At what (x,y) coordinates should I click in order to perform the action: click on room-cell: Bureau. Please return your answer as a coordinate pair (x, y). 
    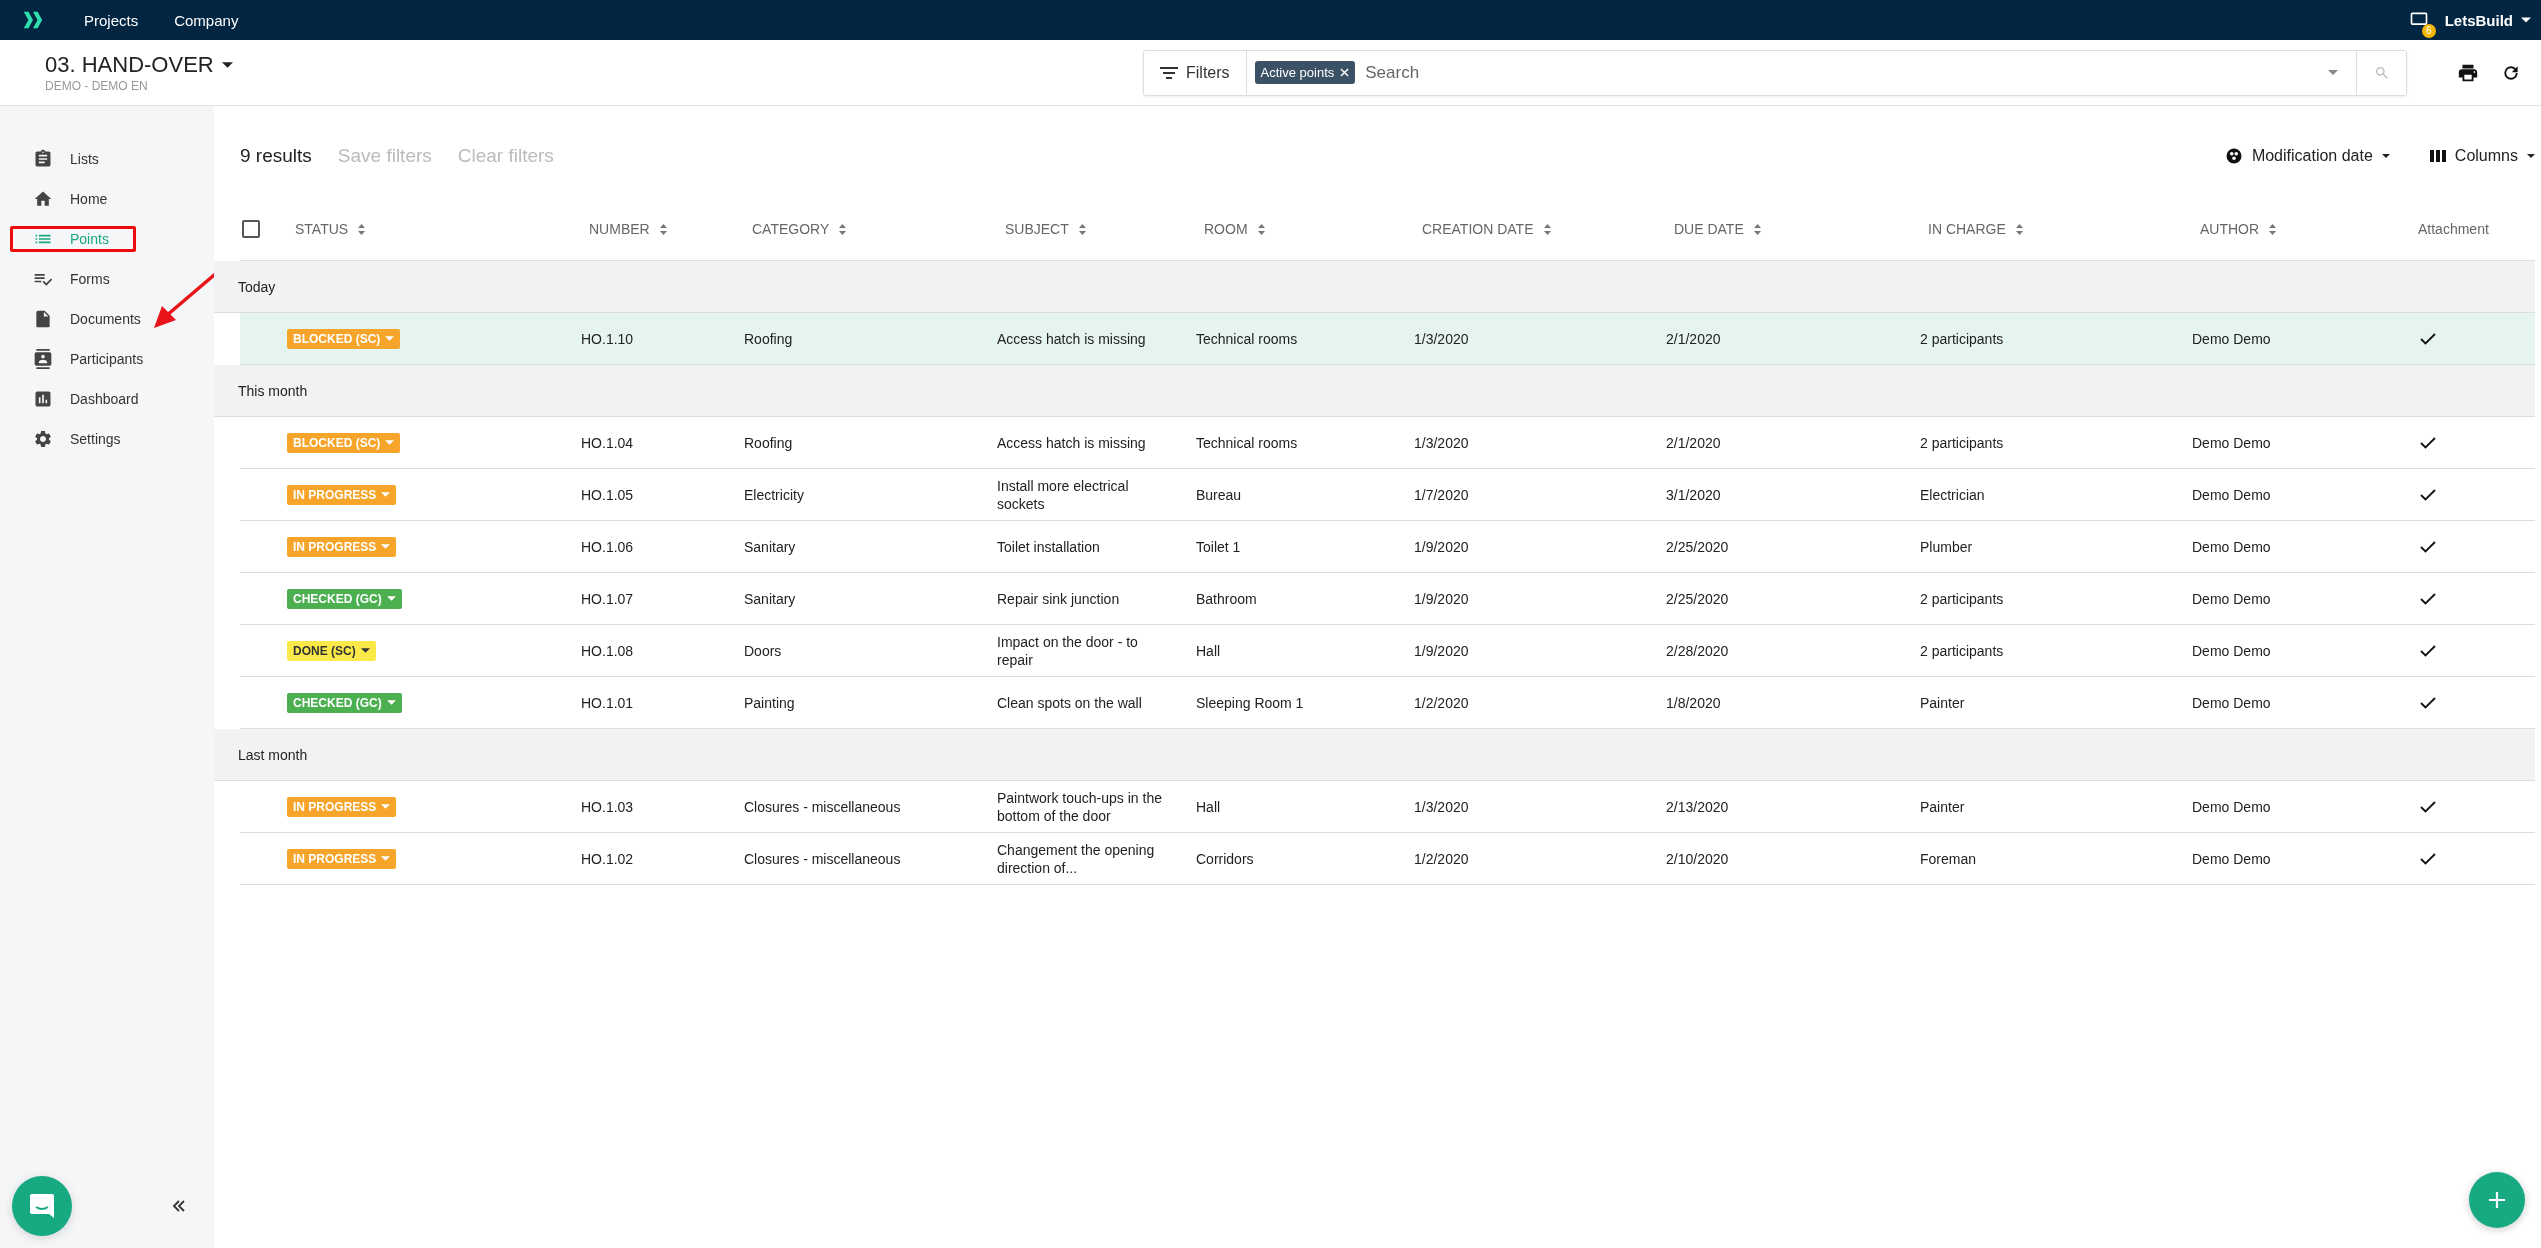
    Looking at the image, I should click on (1219, 494).